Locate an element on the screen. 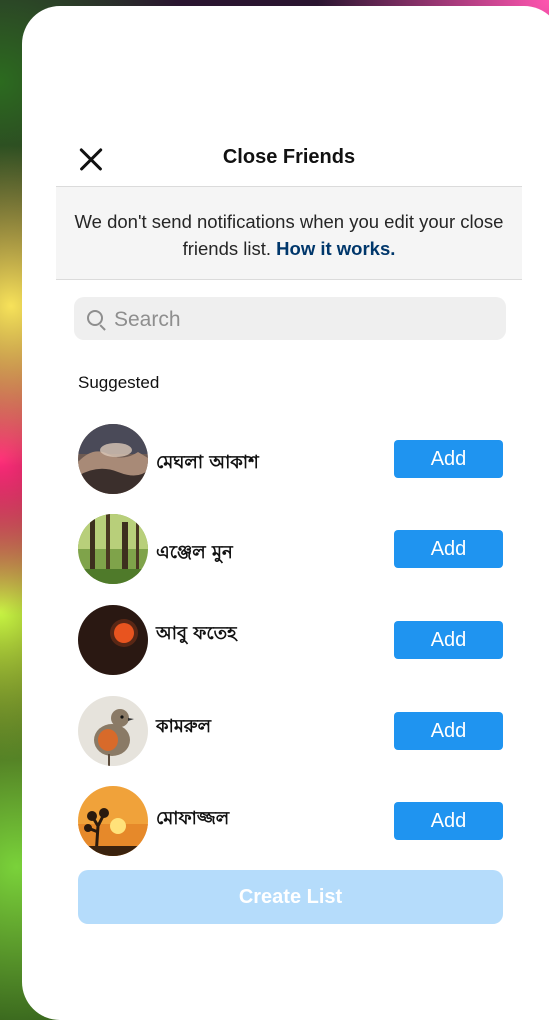 The width and height of the screenshot is (549, 1020). friend-name: মোফাজ্জল is located at coordinates (193, 818).